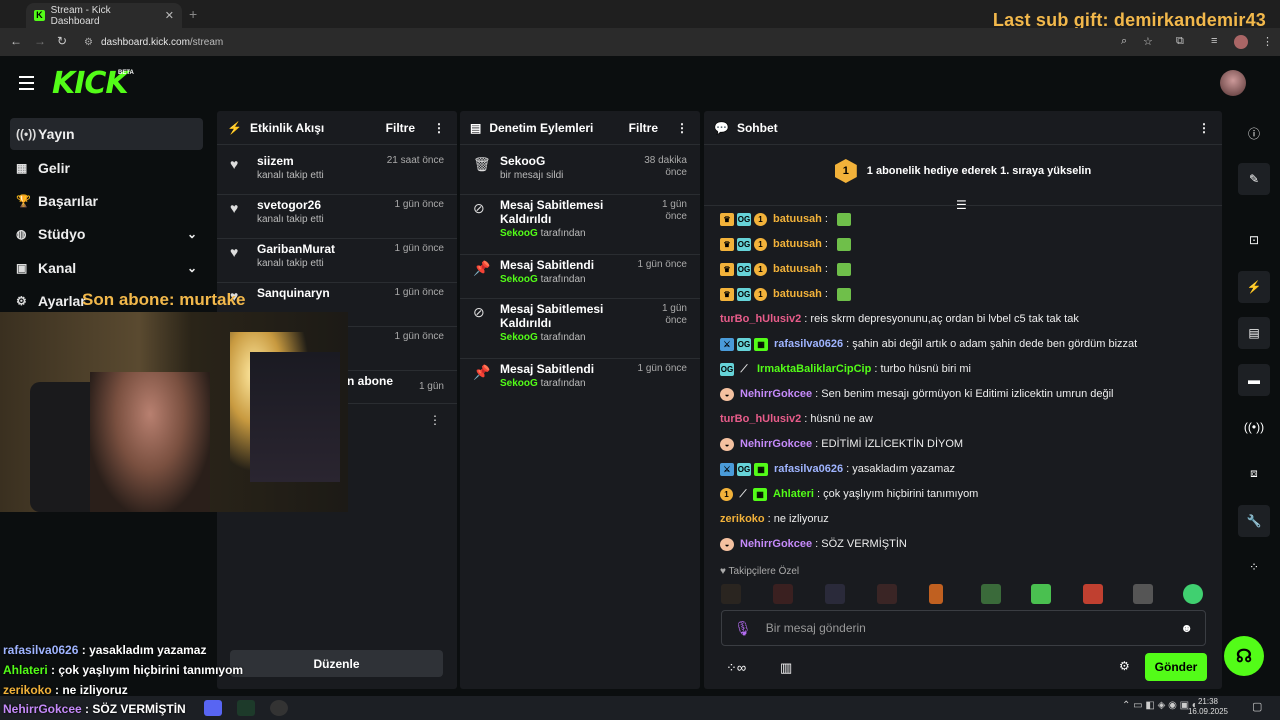  What do you see at coordinates (1244, 656) in the screenshot?
I see `headset-help-icon: ☊` at bounding box center [1244, 656].